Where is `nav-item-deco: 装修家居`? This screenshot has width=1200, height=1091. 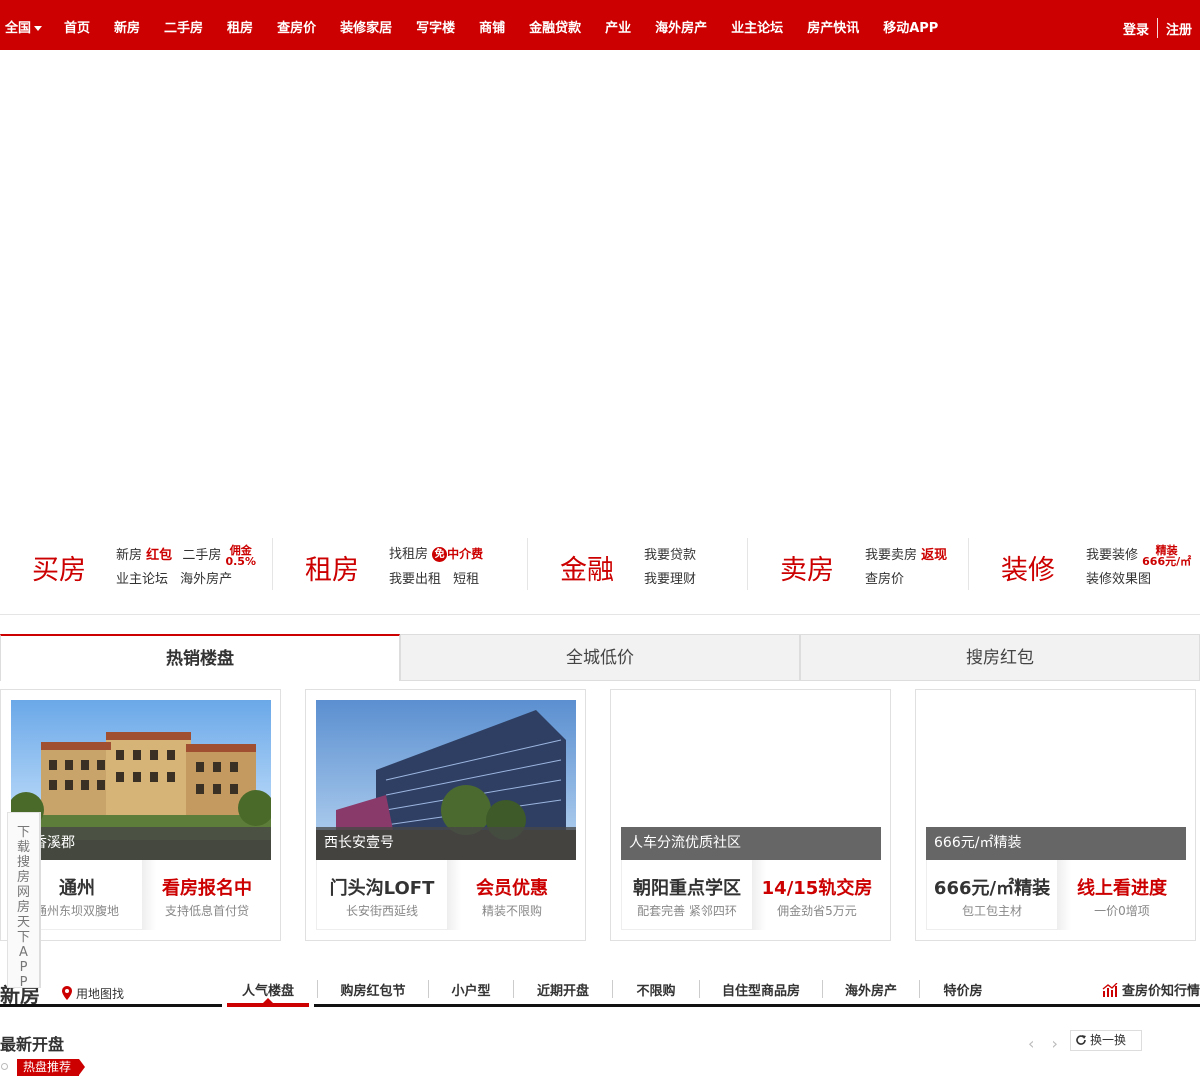 nav-item-deco: 装修家居 is located at coordinates (366, 18).